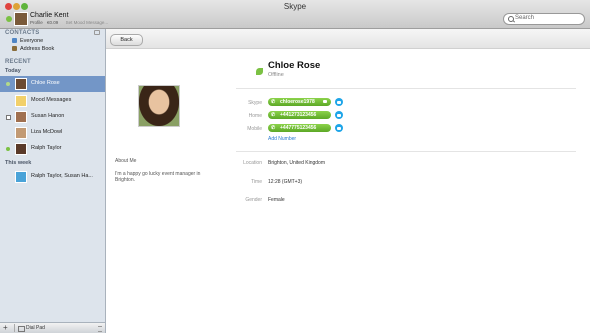 This screenshot has height=333, width=590. What do you see at coordinates (37, 49) in the screenshot?
I see `sidebar-item-label: Address Book` at bounding box center [37, 49].